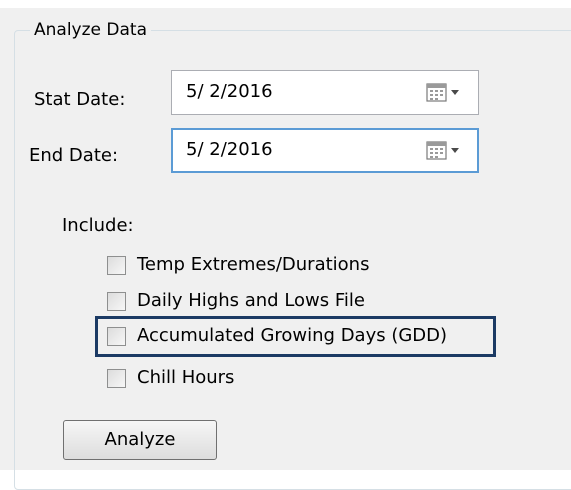 This screenshot has width=571, height=490. What do you see at coordinates (325, 92) in the screenshot?
I see `start-date-picker: 5/ 2/2016` at bounding box center [325, 92].